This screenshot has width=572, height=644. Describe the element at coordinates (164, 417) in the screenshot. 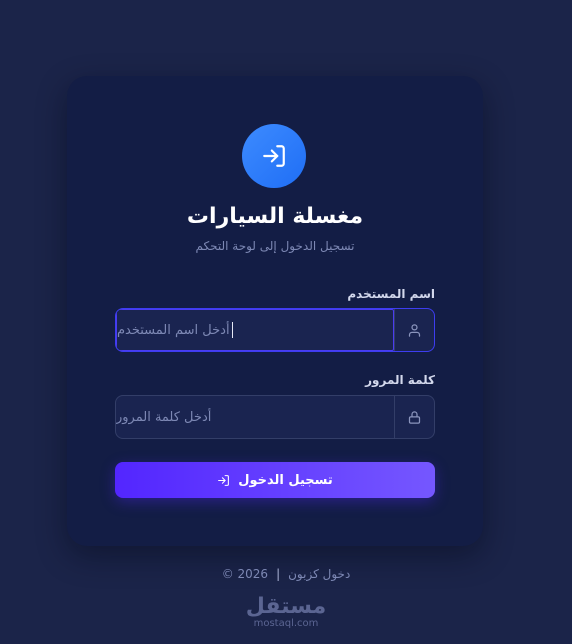

I see `password-placeholder: أدخل كلمة المرور` at that location.